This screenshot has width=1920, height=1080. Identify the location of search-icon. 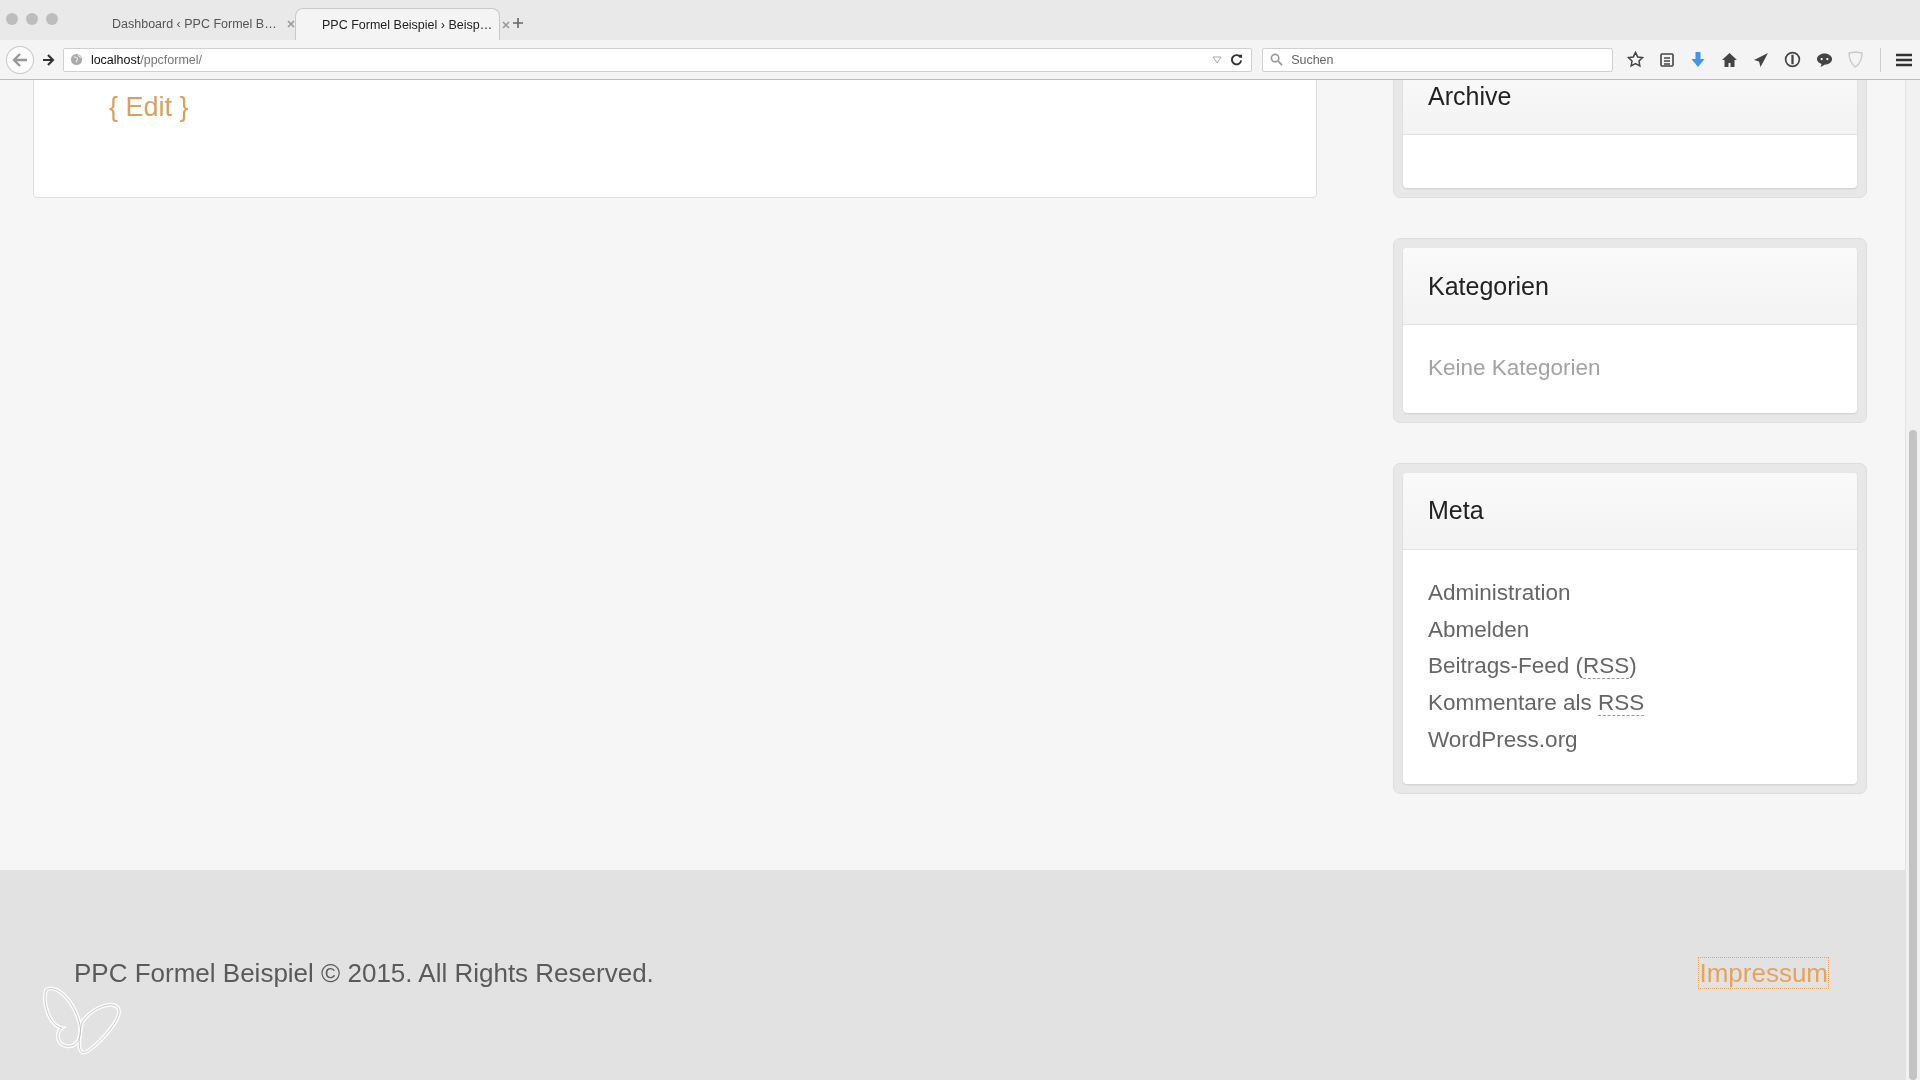
(1277, 59).